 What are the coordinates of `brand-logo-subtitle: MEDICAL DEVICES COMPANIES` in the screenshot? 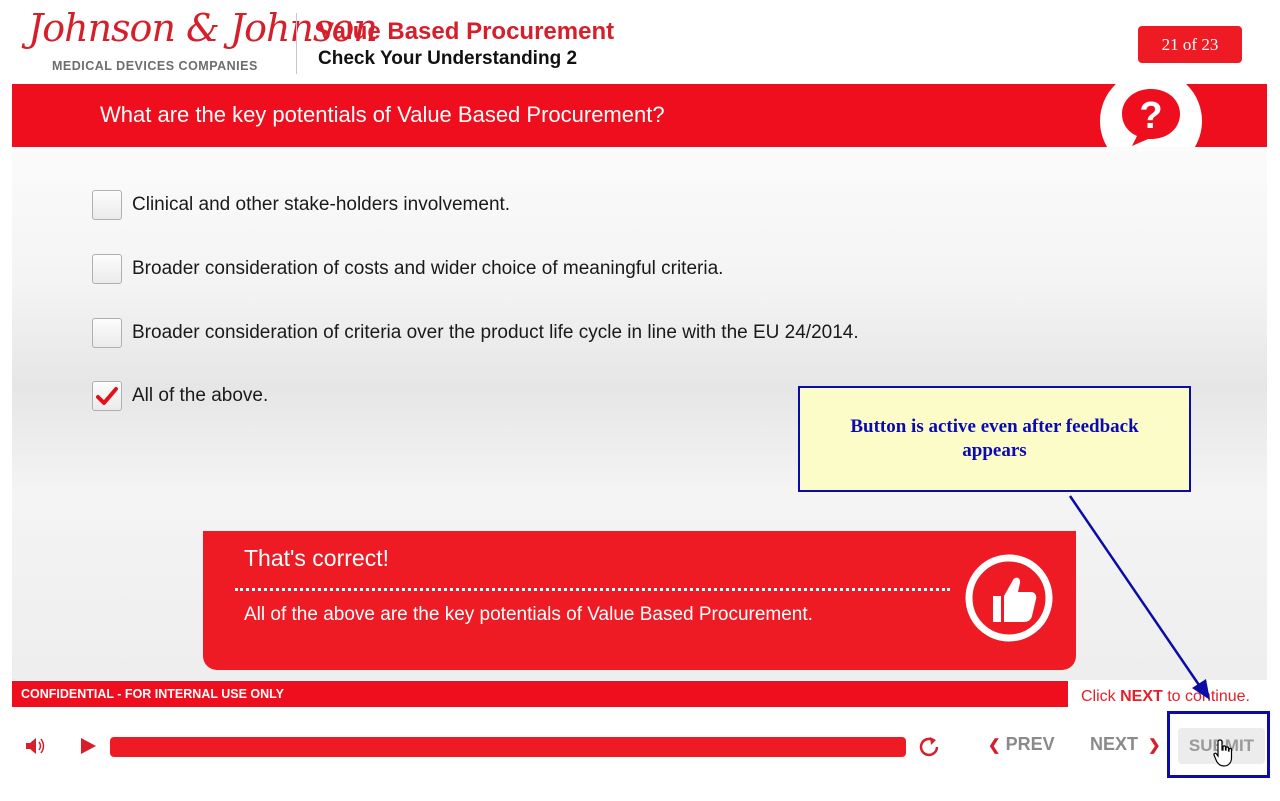 It's located at (155, 66).